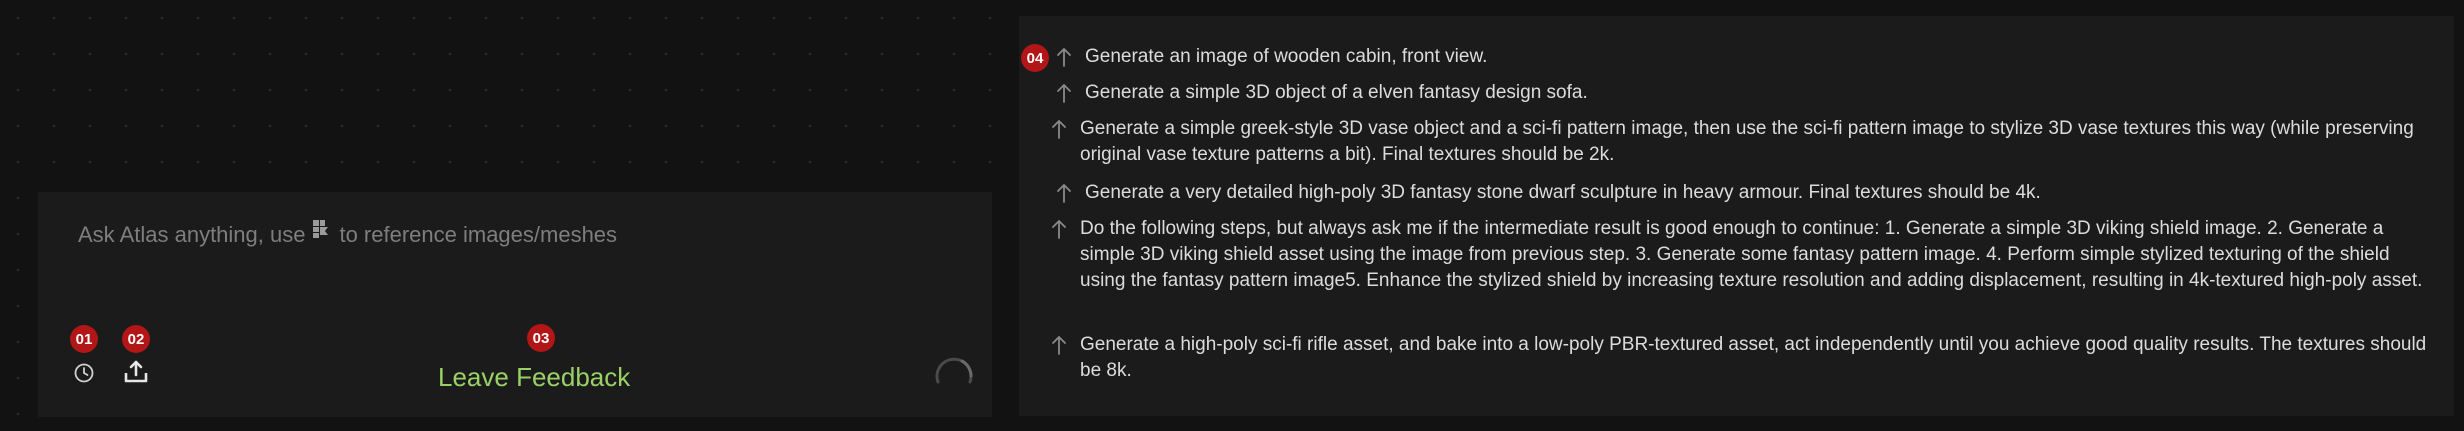  What do you see at coordinates (478, 234) in the screenshot?
I see `prompt-placeholder-end: to reference images/meshes` at bounding box center [478, 234].